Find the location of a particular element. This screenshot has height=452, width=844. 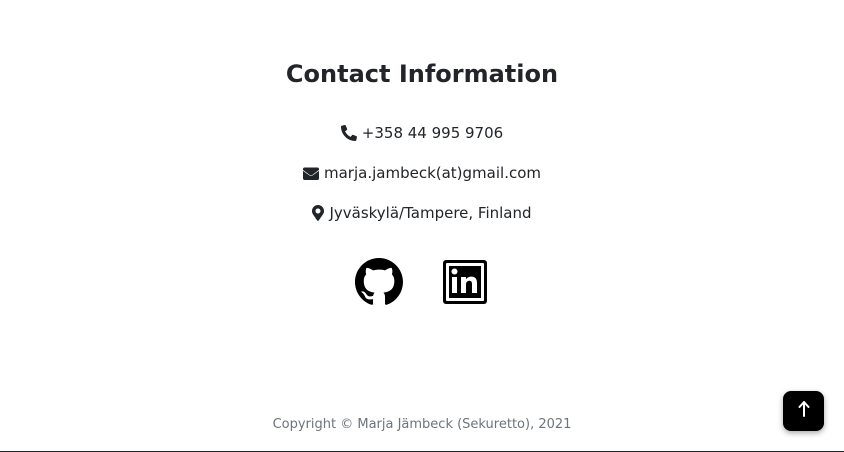

github-link is located at coordinates (379, 284).